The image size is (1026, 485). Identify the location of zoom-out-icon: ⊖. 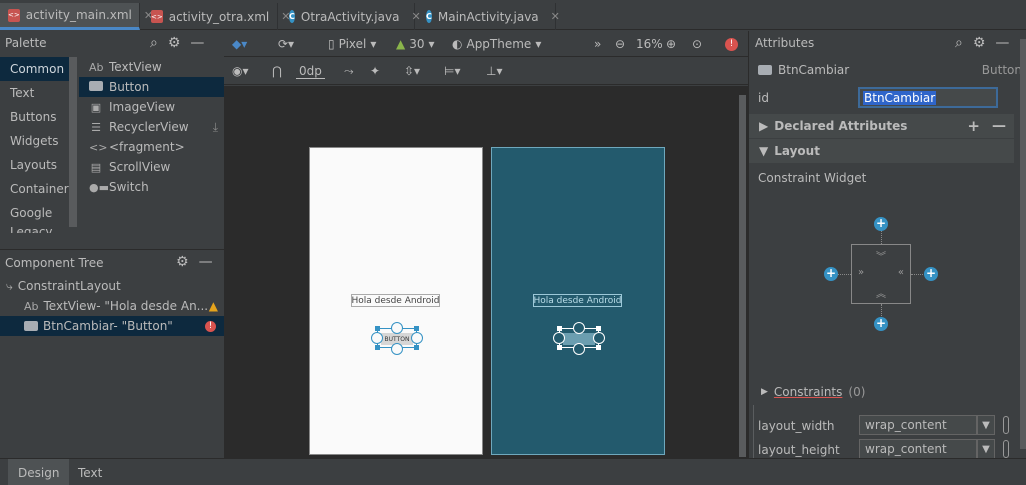
(620, 44).